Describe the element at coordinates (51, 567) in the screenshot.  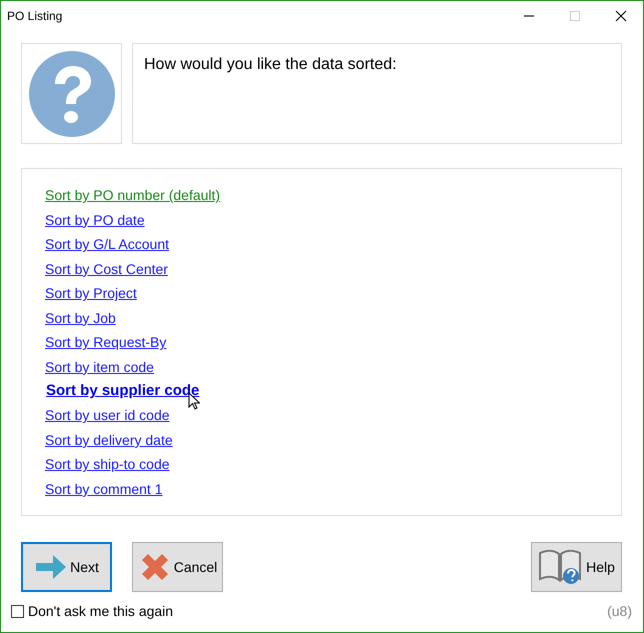
I see `arrow-icon` at that location.